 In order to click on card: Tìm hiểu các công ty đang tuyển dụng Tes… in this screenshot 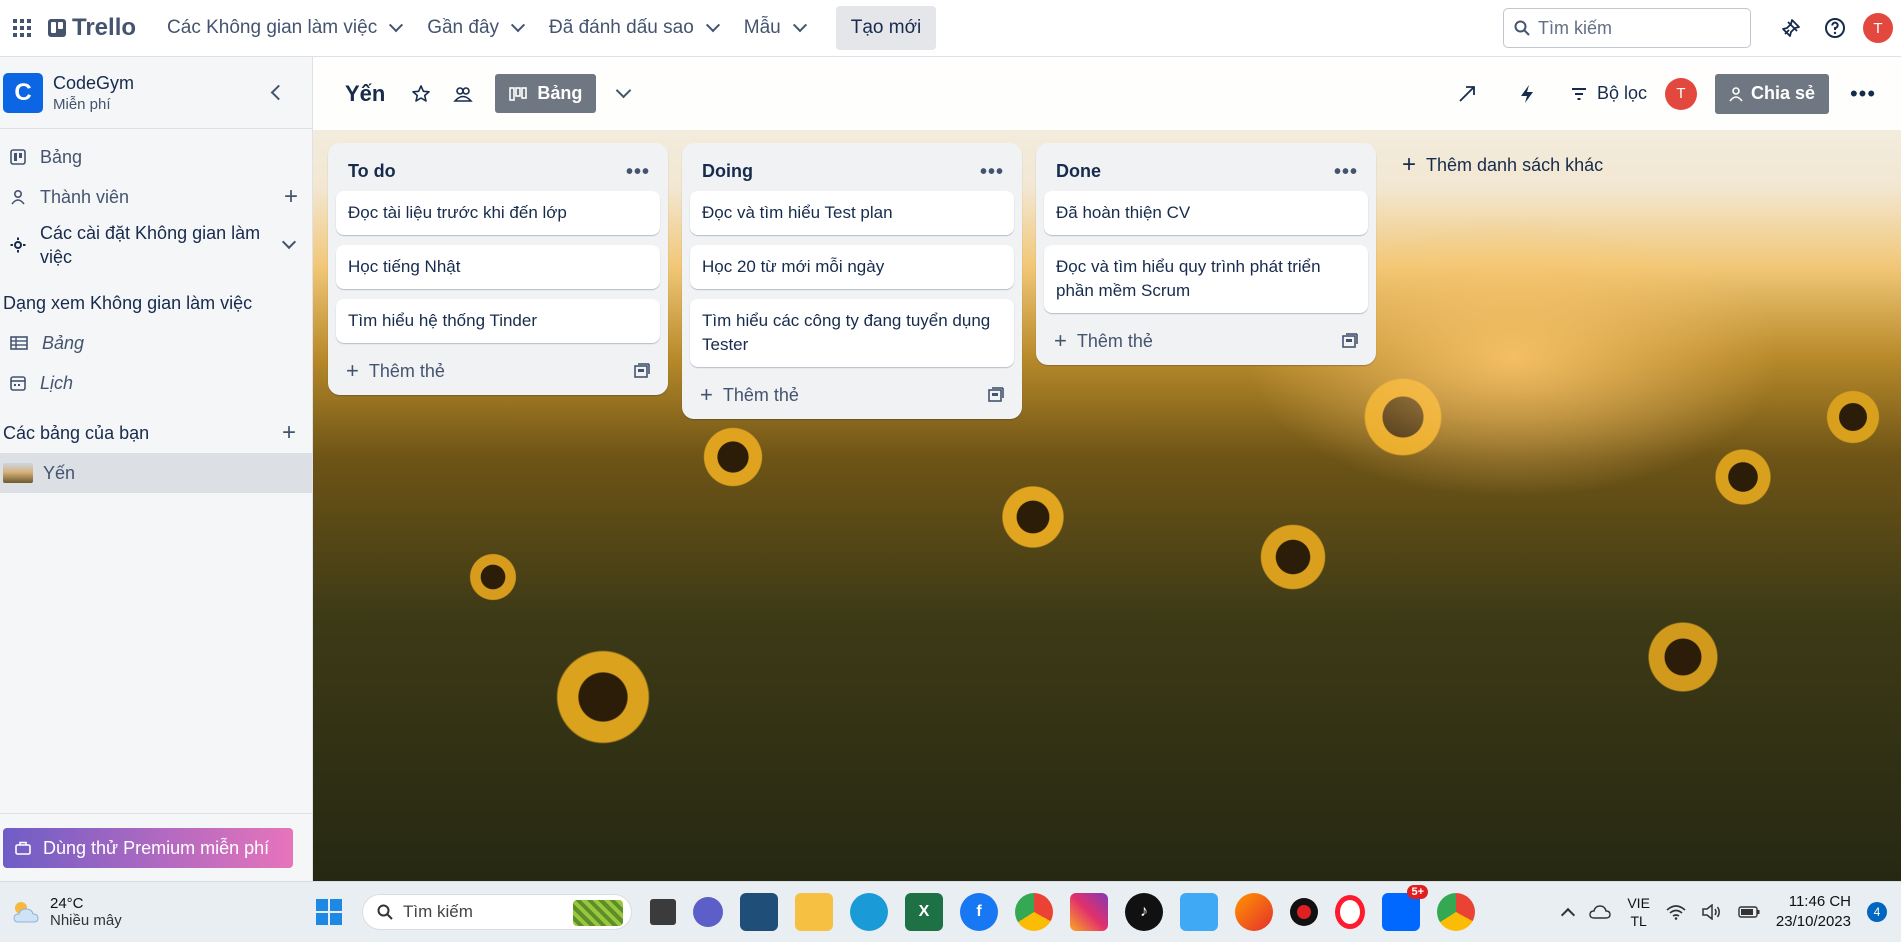, I will do `click(852, 333)`.